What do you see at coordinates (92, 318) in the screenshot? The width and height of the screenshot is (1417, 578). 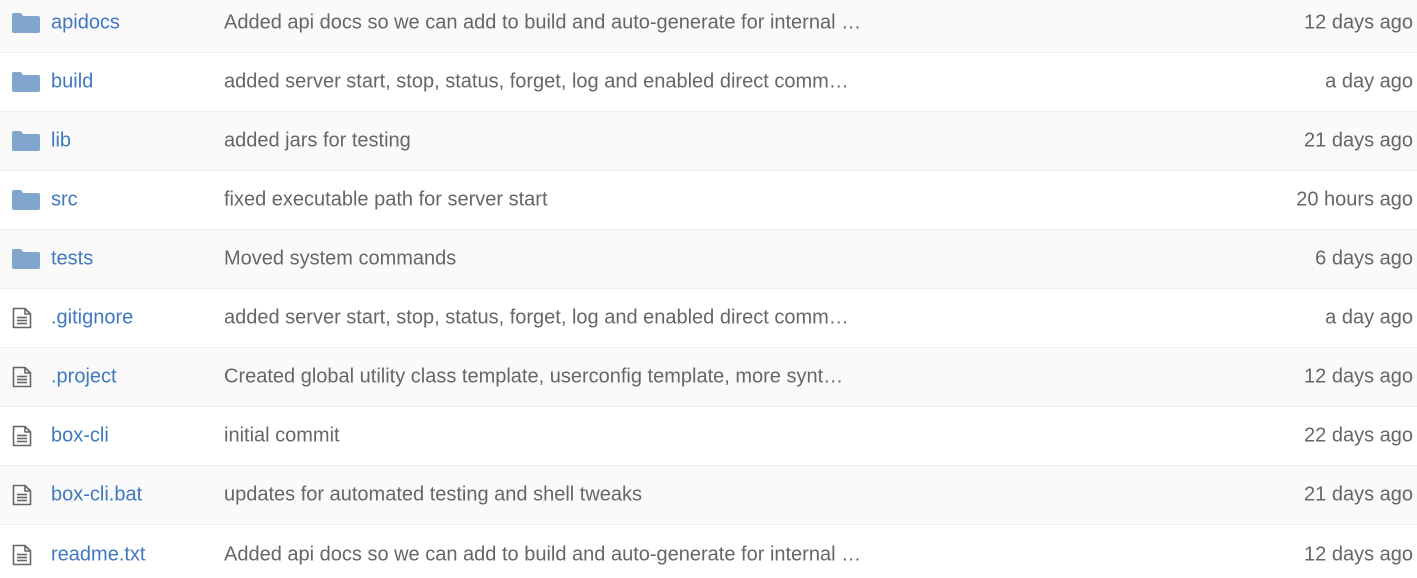 I see `file-name-link: .gitignore` at bounding box center [92, 318].